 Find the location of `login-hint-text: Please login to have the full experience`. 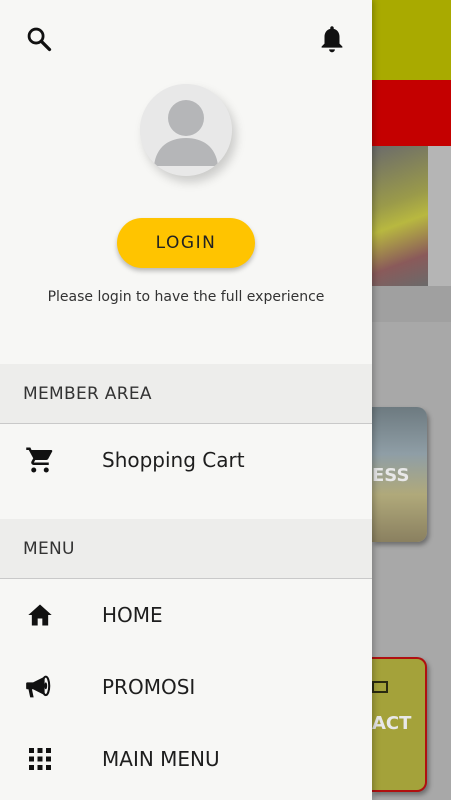

login-hint-text: Please login to have the full experience is located at coordinates (186, 297).